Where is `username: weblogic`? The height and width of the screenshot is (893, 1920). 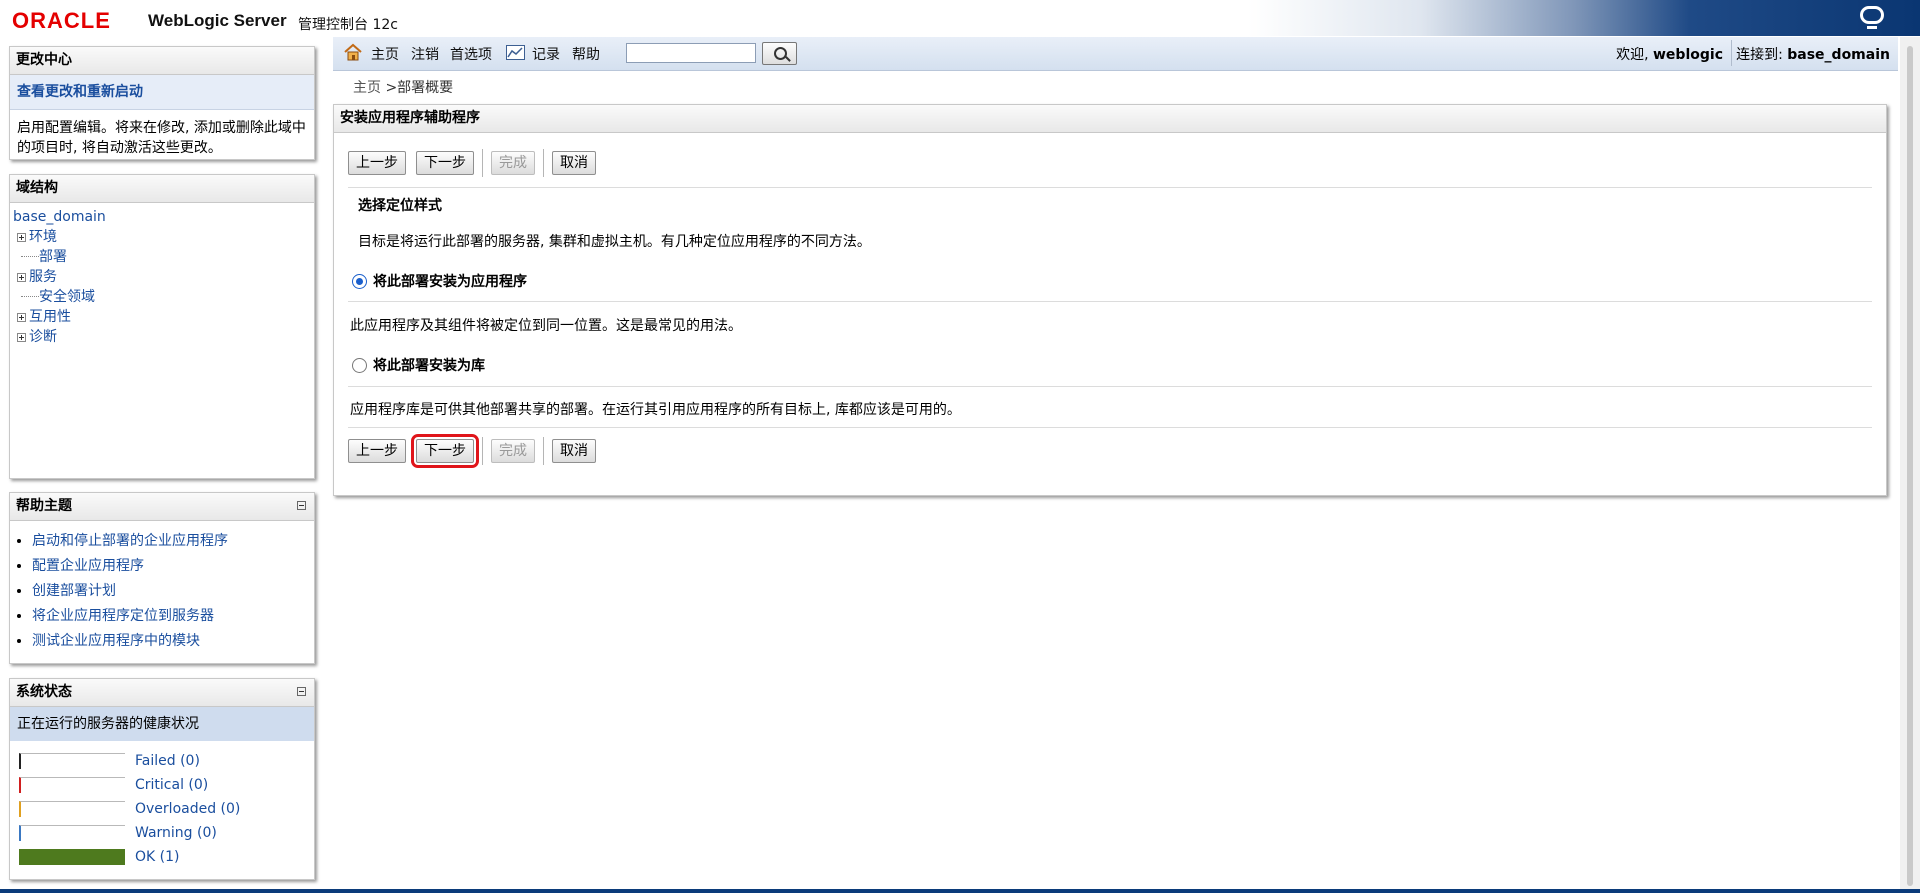 username: weblogic is located at coordinates (1688, 55).